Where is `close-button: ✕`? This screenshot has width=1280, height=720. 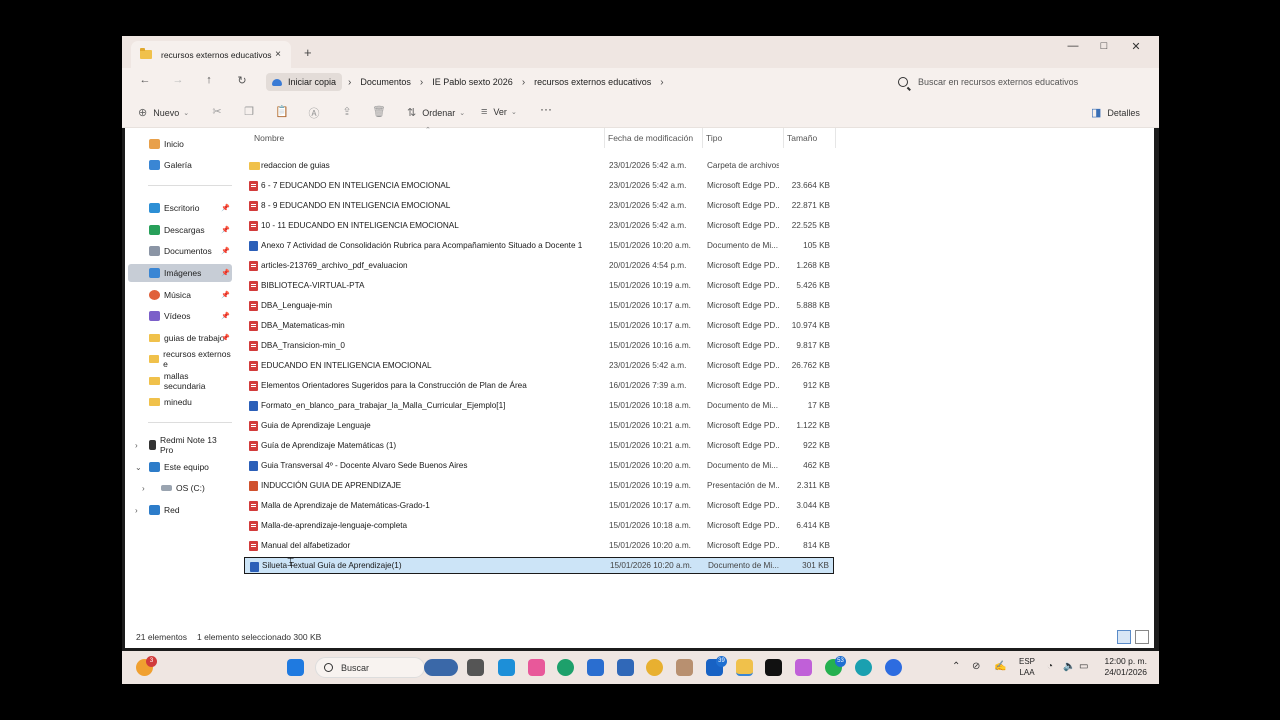
close-button: ✕ is located at coordinates (1136, 46).